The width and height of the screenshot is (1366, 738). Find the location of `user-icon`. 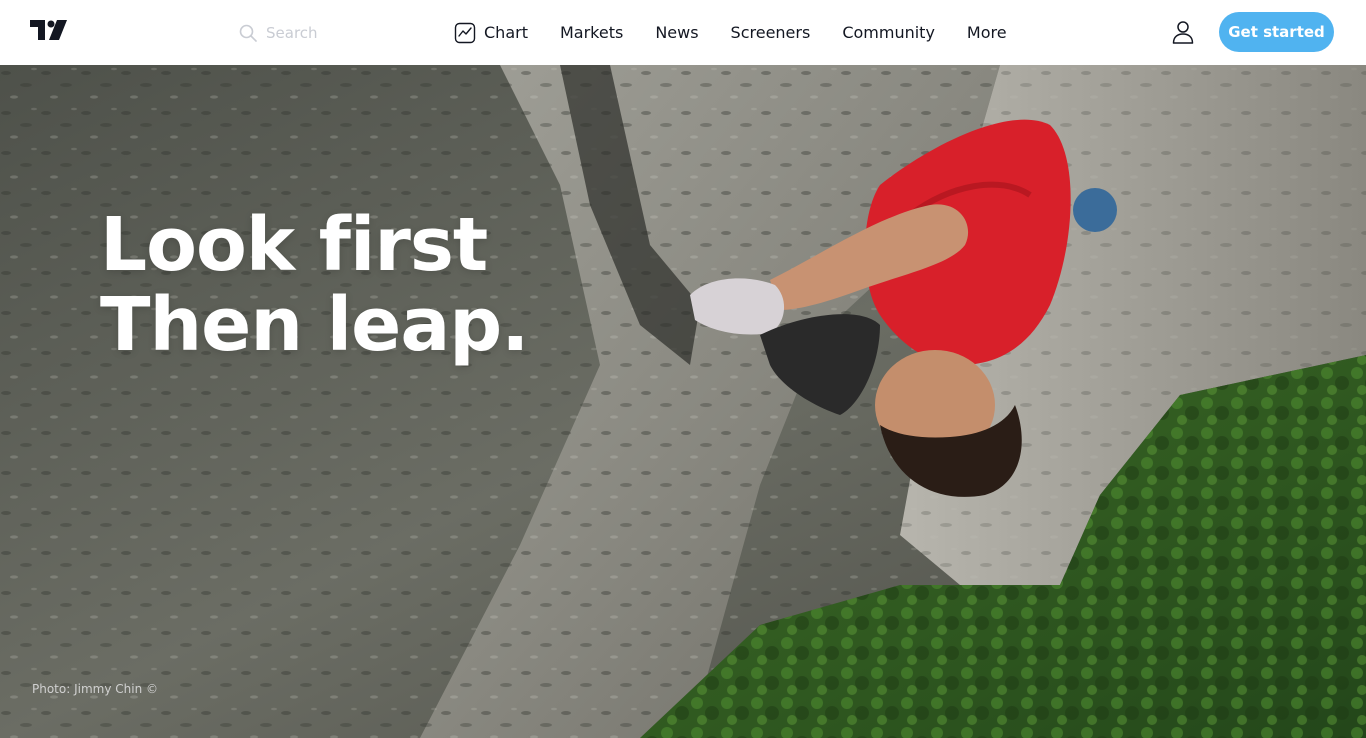

user-icon is located at coordinates (1183, 32).